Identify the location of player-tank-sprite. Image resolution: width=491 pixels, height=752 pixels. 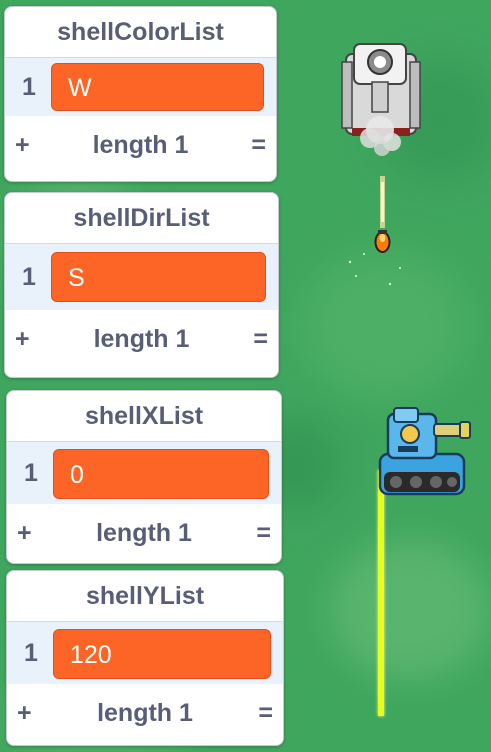
(424, 452).